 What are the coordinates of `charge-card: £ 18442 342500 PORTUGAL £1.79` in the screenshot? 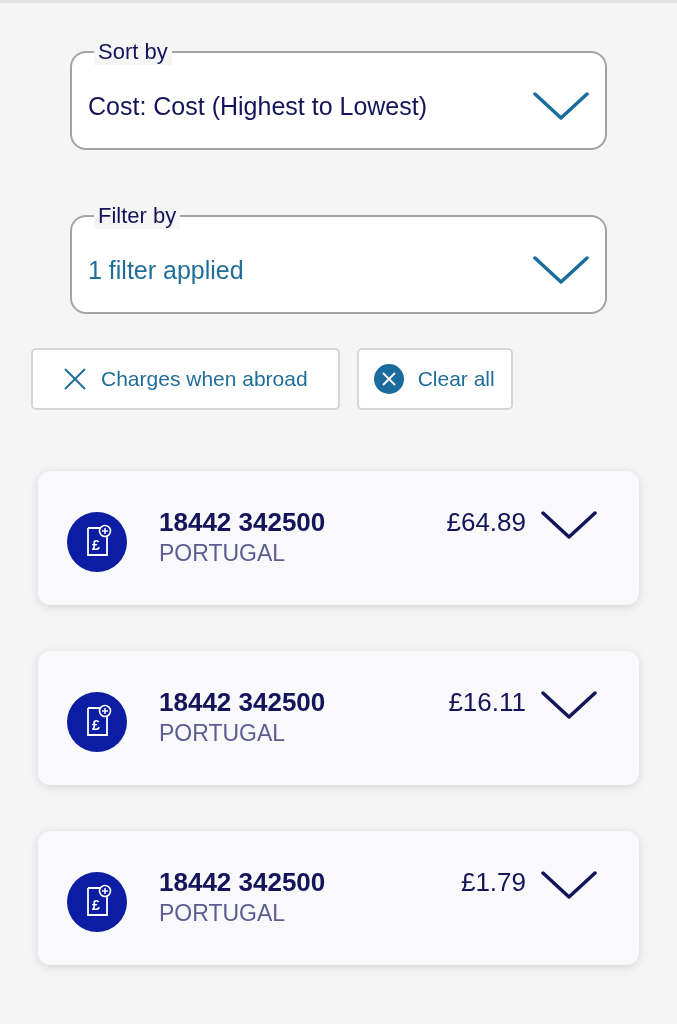 It's located at (338, 898).